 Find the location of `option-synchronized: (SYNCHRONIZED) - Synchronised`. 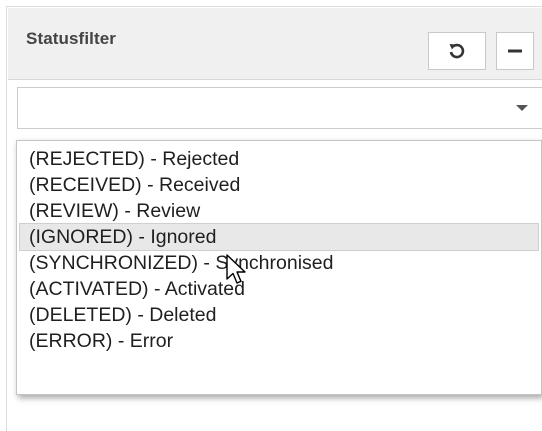

option-synchronized: (SYNCHRONIZED) - Synchronised is located at coordinates (279, 263).